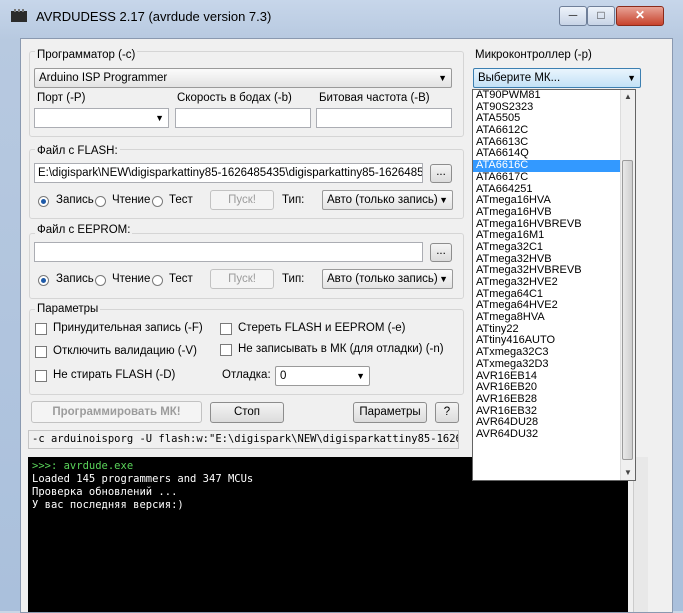 This screenshot has height=613, width=683. I want to click on bitclock-label: Битовая частота (-B), so click(374, 98).